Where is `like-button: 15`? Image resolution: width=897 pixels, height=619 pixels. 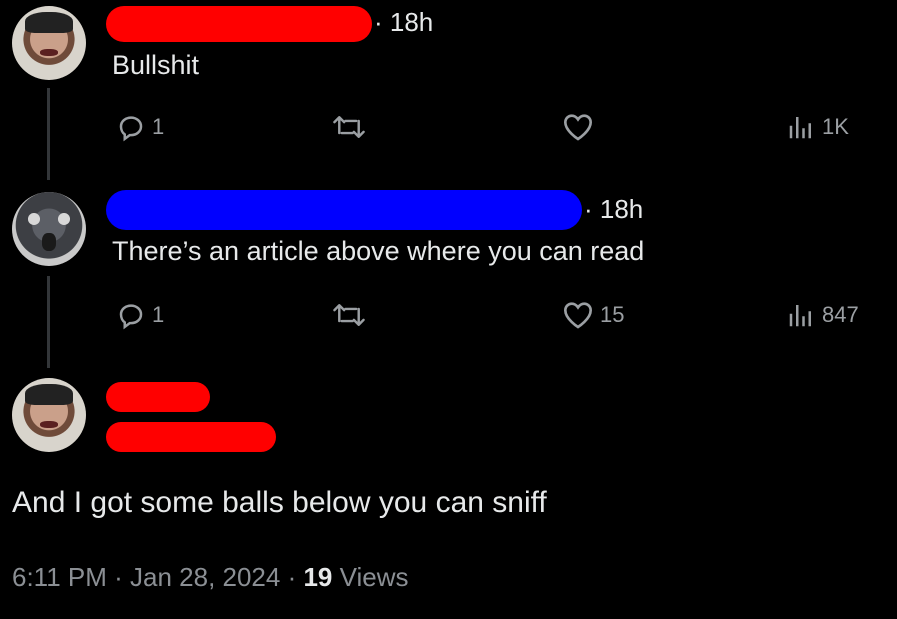 like-button: 15 is located at coordinates (593, 315).